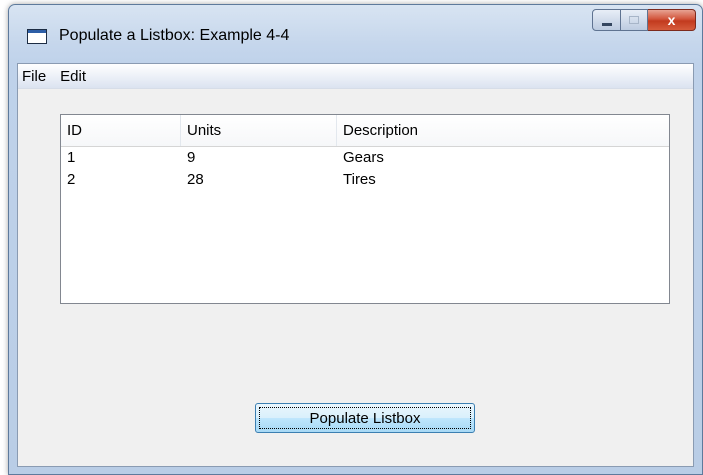 This screenshot has height=475, width=703. I want to click on maximize-button, so click(634, 20).